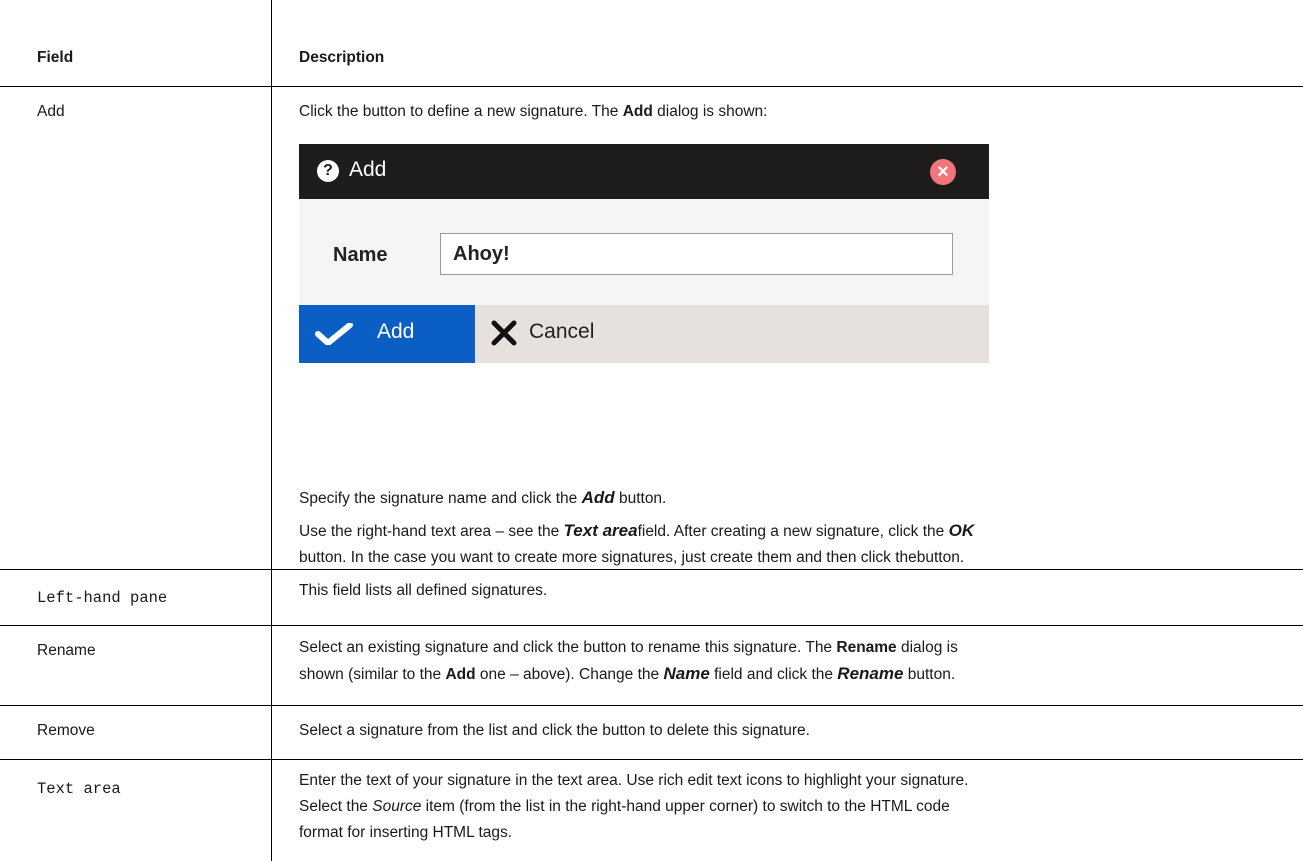  What do you see at coordinates (732, 334) in the screenshot?
I see `cancel-button: Cancel` at bounding box center [732, 334].